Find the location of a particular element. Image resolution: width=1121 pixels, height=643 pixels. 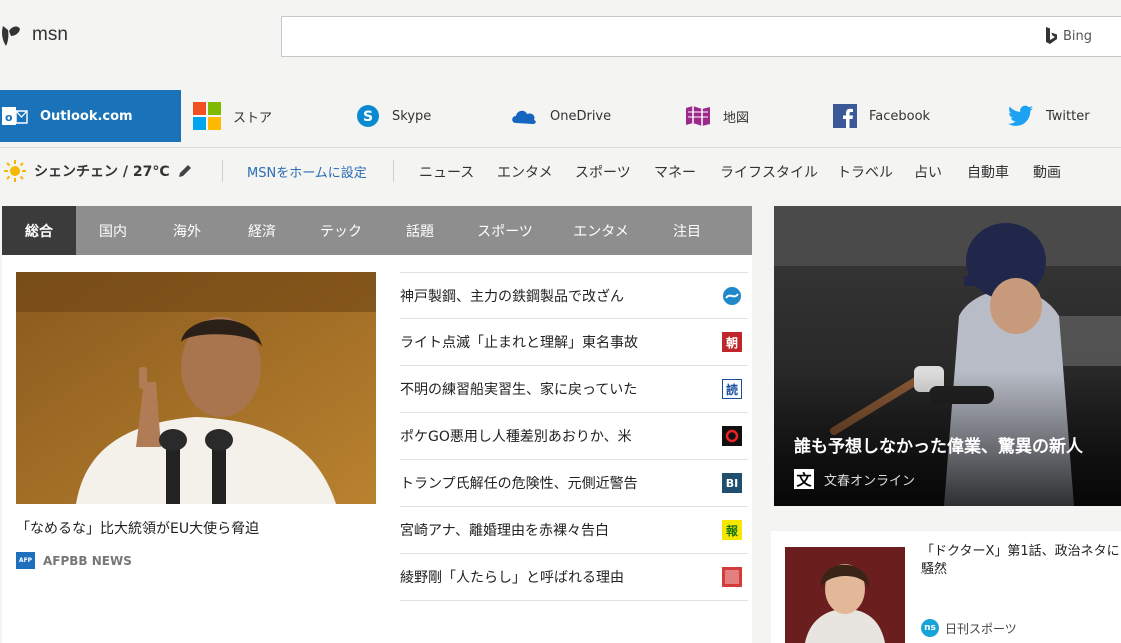

afp-logo: AFP is located at coordinates (25, 560).